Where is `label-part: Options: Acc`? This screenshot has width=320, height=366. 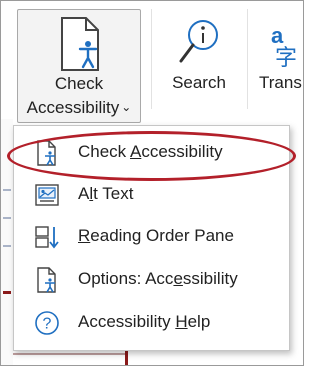
label-part: Options: Acc is located at coordinates (126, 278).